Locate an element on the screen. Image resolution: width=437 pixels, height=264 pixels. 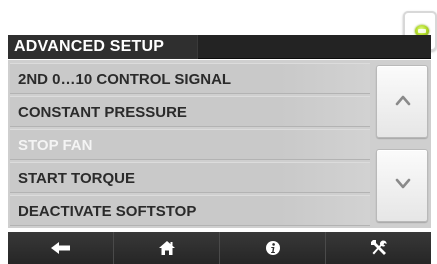
home-button is located at coordinates (167, 248).